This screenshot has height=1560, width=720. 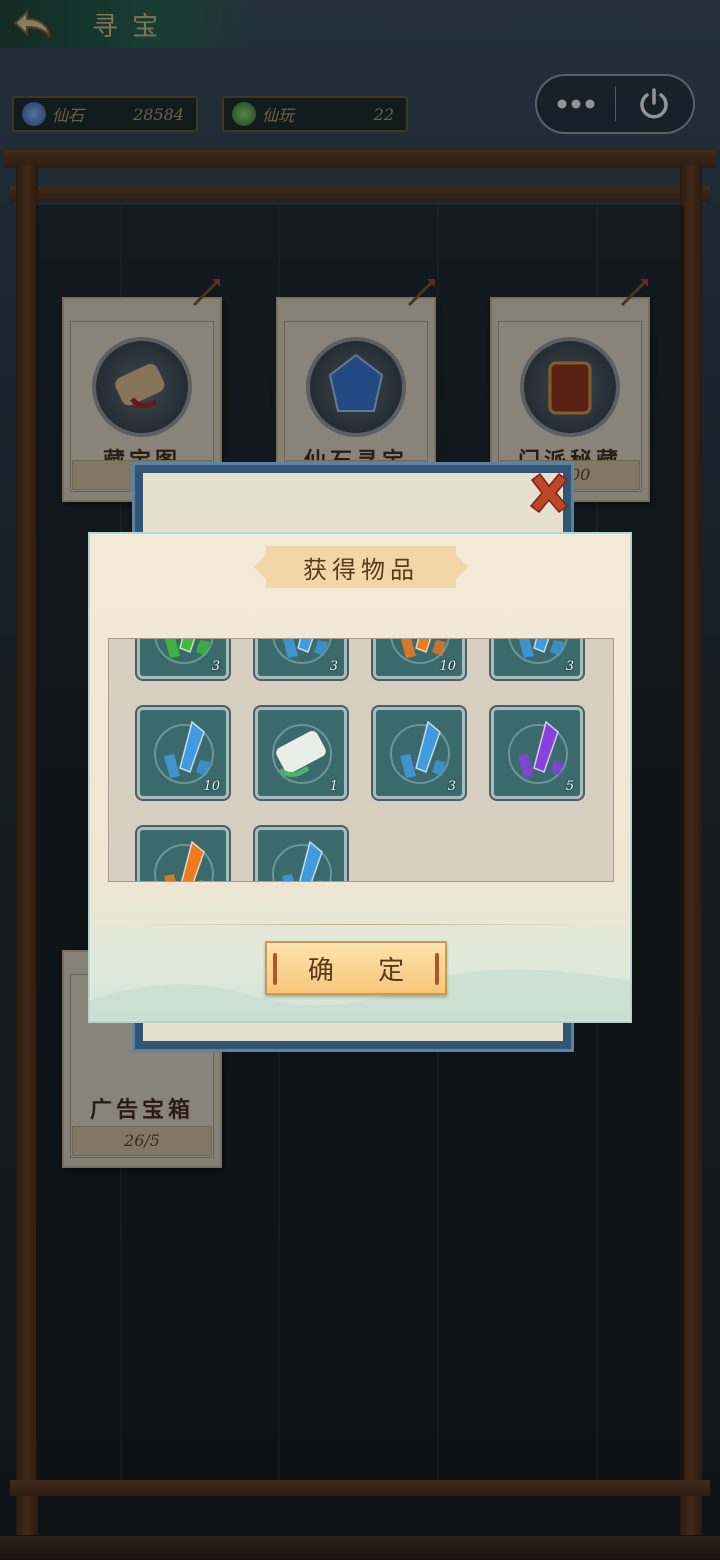 I want to click on reward-item: 1, so click(x=301, y=753).